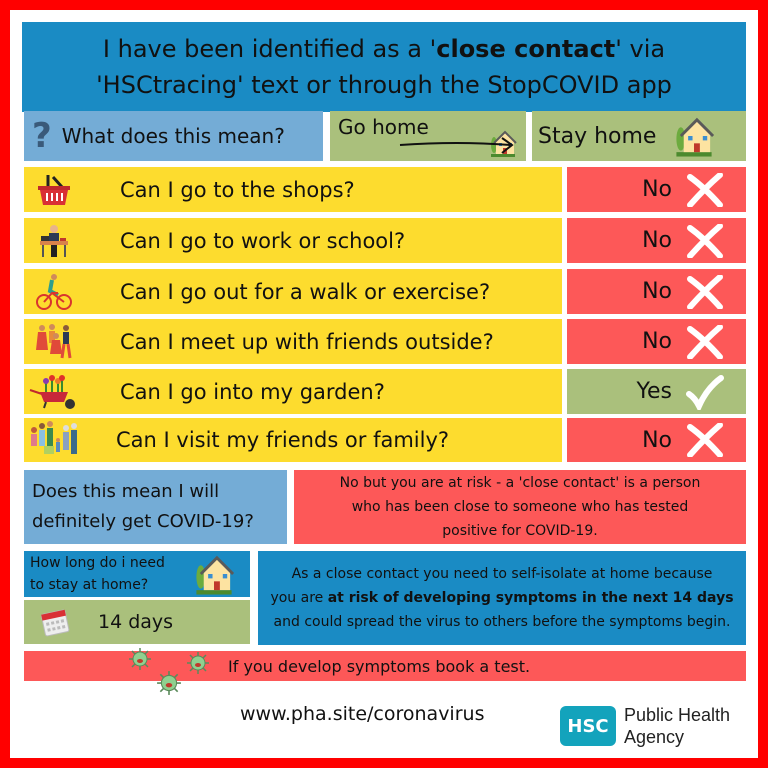  What do you see at coordinates (456, 145) in the screenshot?
I see `arrow-icon` at bounding box center [456, 145].